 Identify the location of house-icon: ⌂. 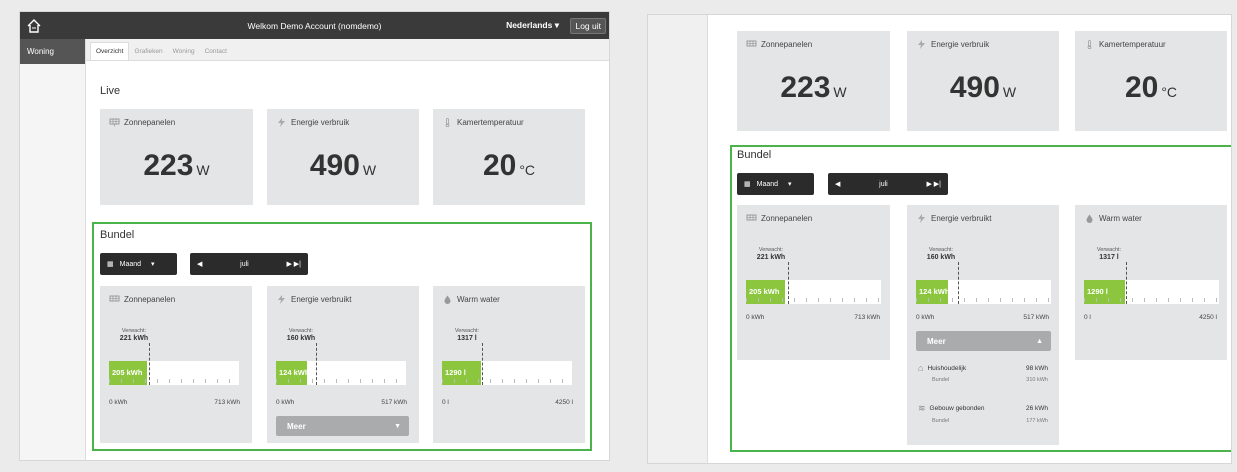
(921, 368).